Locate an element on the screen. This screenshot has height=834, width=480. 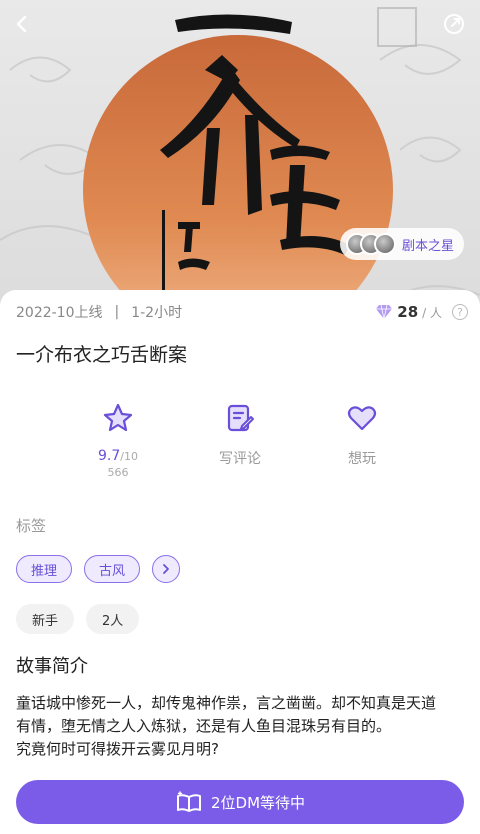
club-avatars is located at coordinates (370, 244).